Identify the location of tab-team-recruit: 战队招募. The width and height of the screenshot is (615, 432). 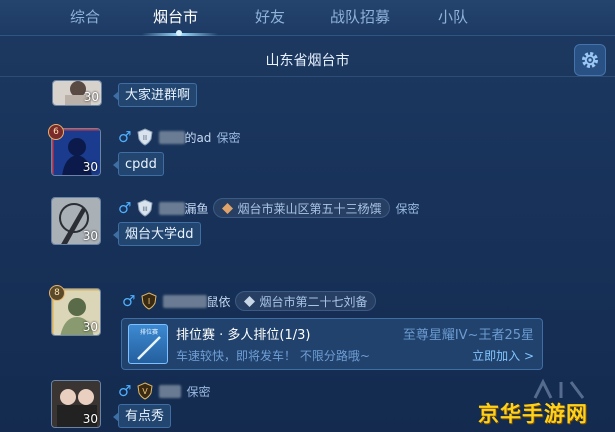
(360, 16).